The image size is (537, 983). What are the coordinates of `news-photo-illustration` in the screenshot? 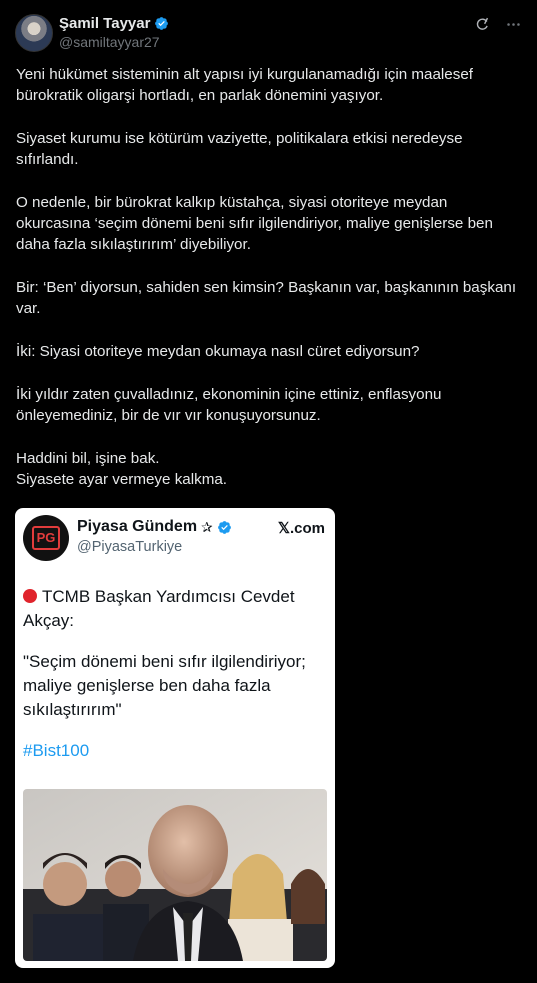 It's located at (175, 875).